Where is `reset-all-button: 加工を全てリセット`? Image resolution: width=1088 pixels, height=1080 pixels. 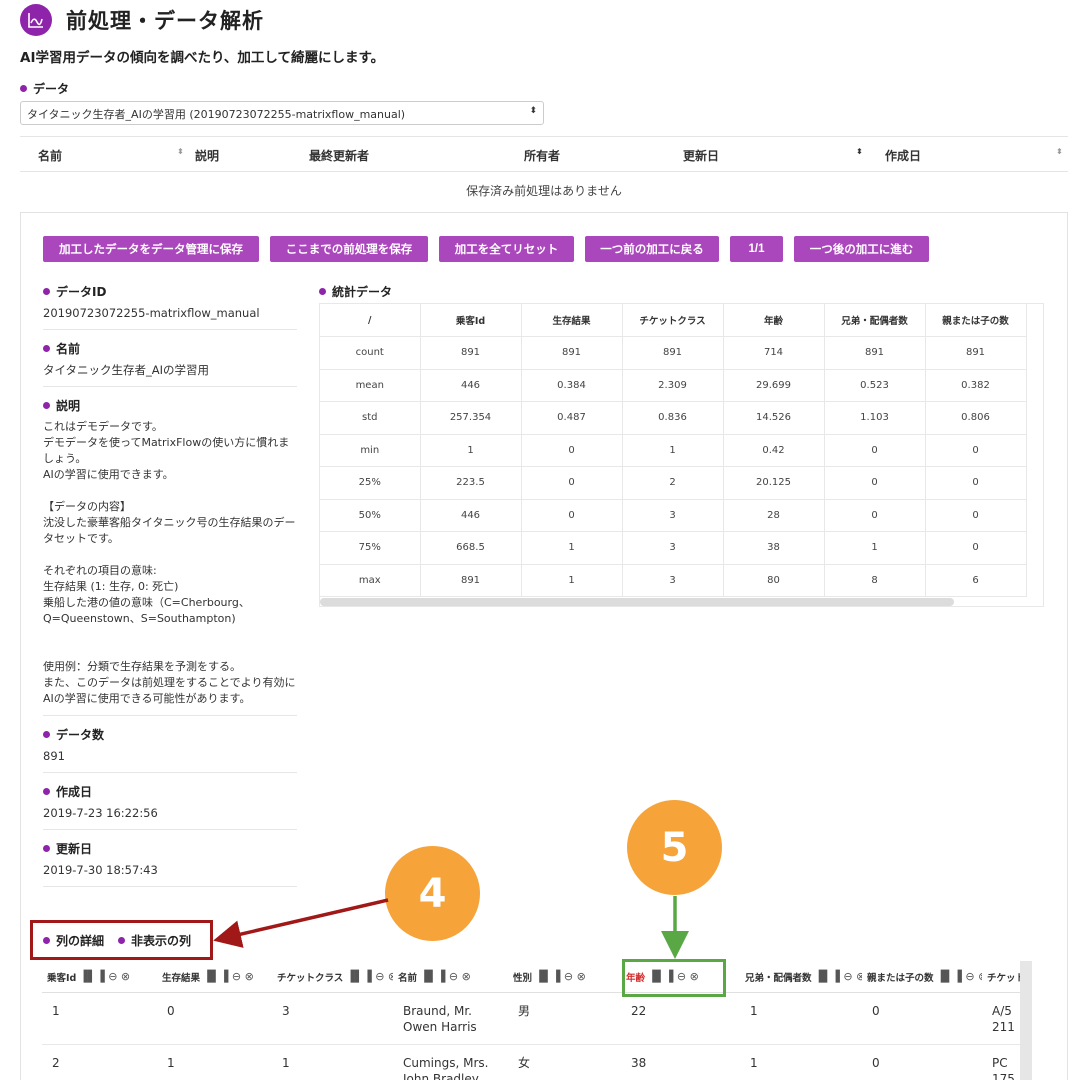 reset-all-button: 加工を全てリセット is located at coordinates (506, 249).